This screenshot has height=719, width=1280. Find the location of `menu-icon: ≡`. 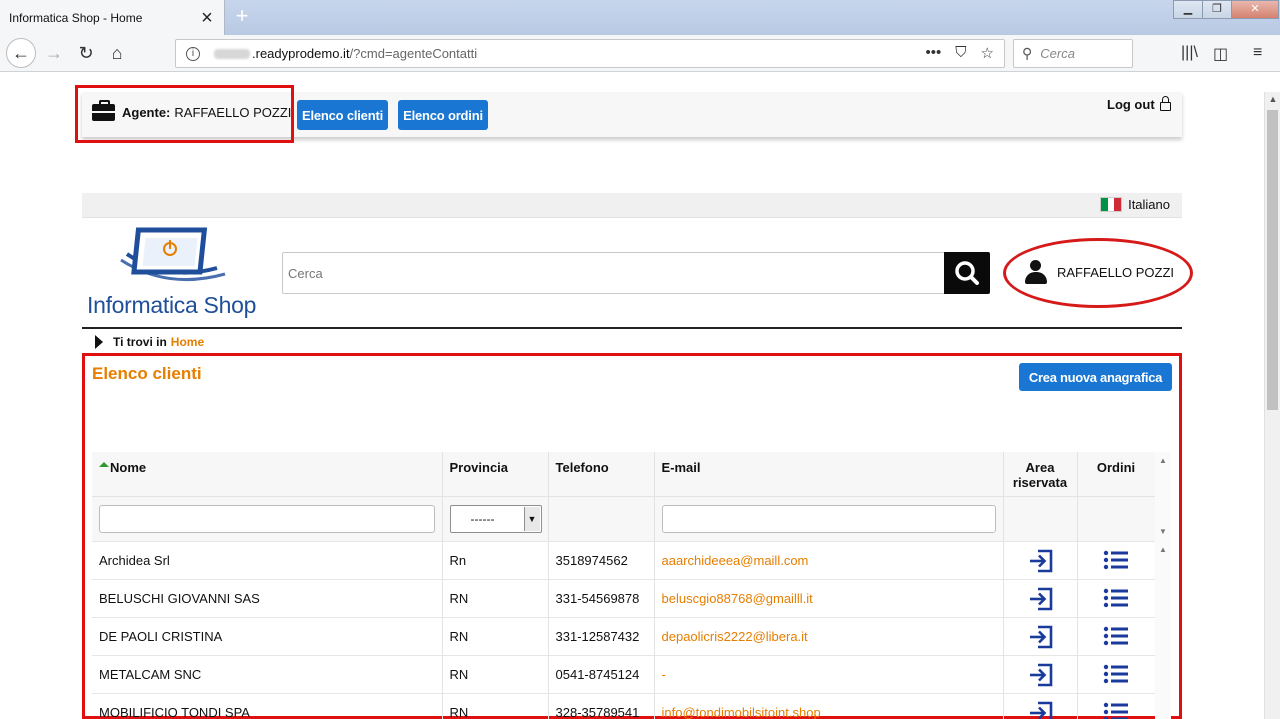

menu-icon: ≡ is located at coordinates (1257, 53).